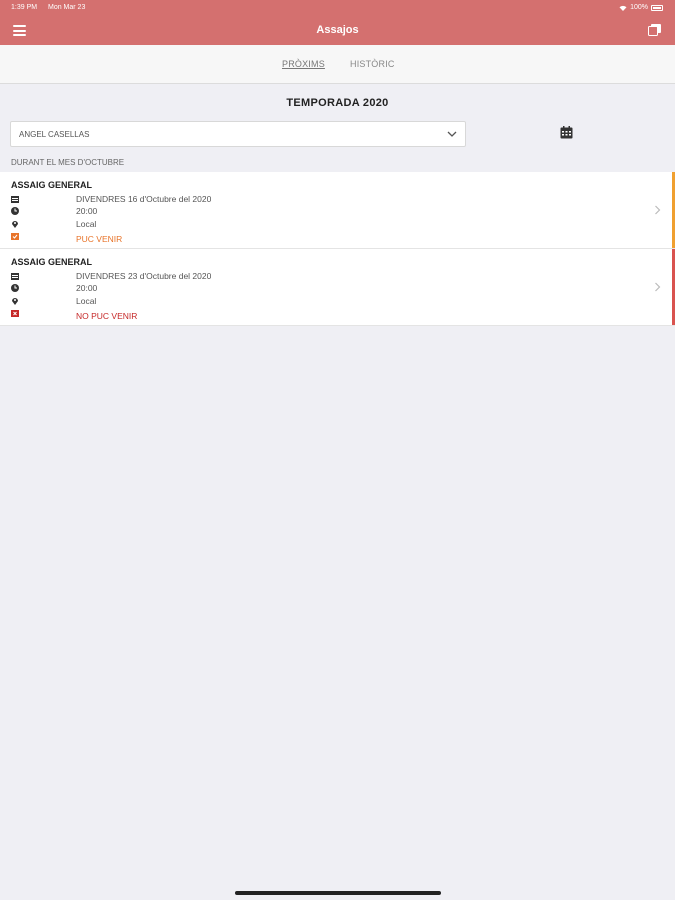 The height and width of the screenshot is (900, 675). I want to click on attendance-no-icon, so click(15, 313).